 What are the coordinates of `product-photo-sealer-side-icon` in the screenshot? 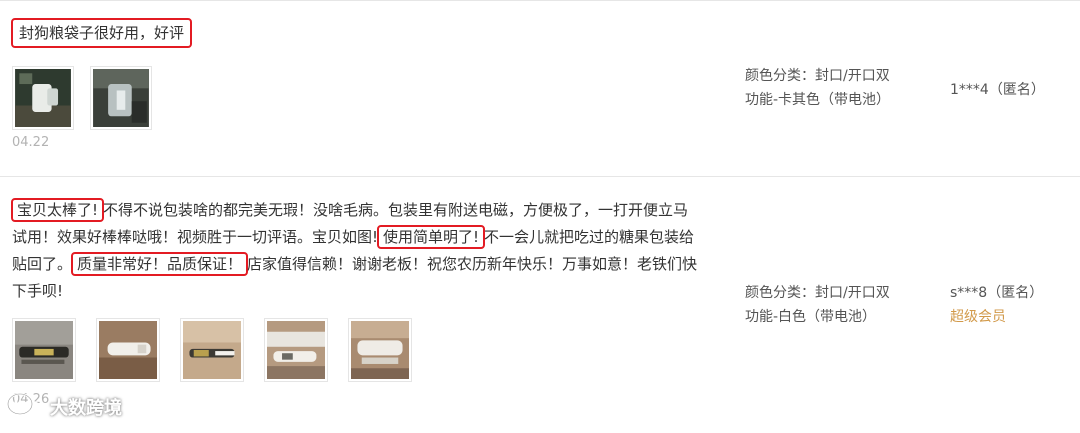 It's located at (380, 350).